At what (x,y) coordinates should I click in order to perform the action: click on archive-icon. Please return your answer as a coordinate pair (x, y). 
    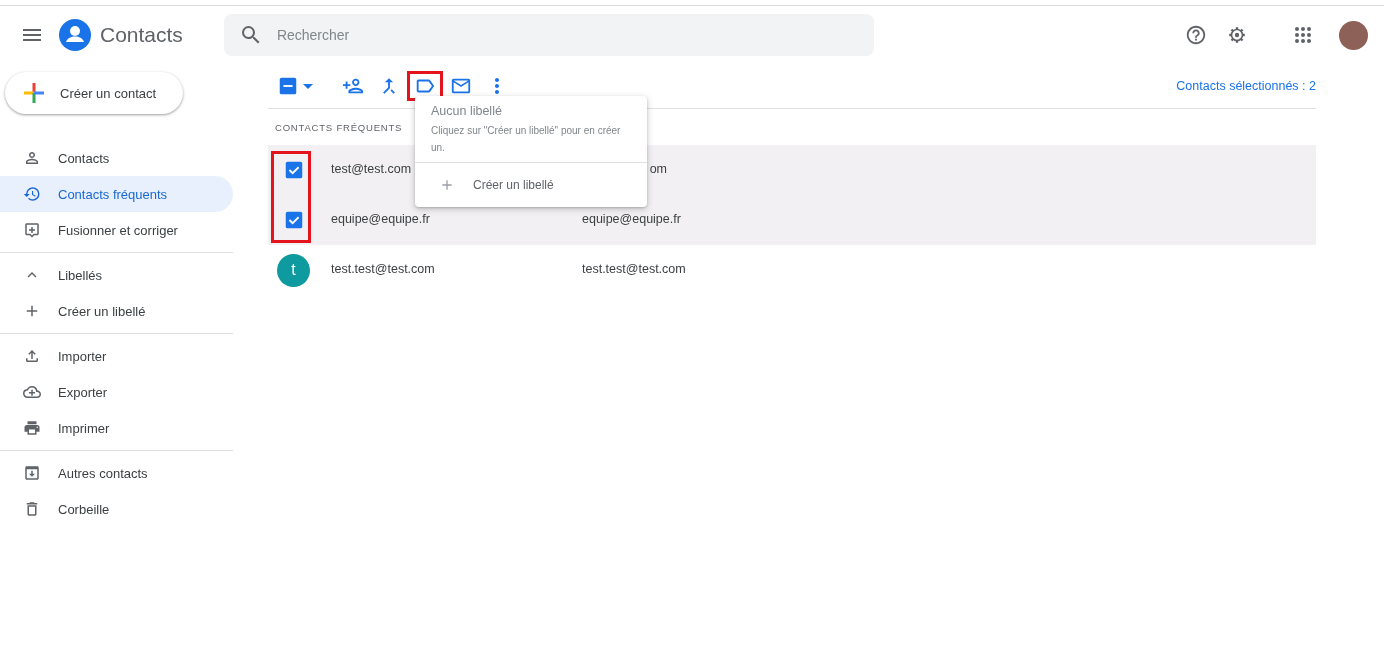
    Looking at the image, I should click on (32, 473).